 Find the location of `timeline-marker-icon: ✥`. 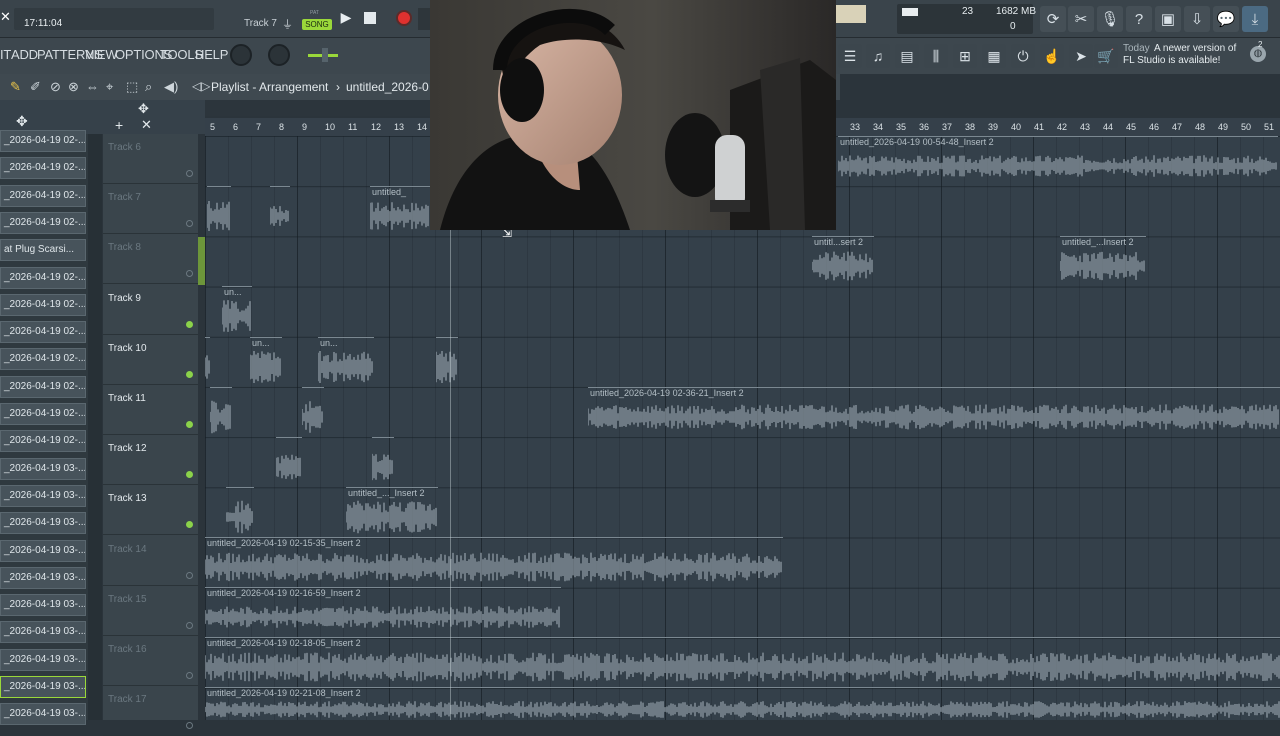

timeline-marker-icon: ✥ is located at coordinates (143, 109).